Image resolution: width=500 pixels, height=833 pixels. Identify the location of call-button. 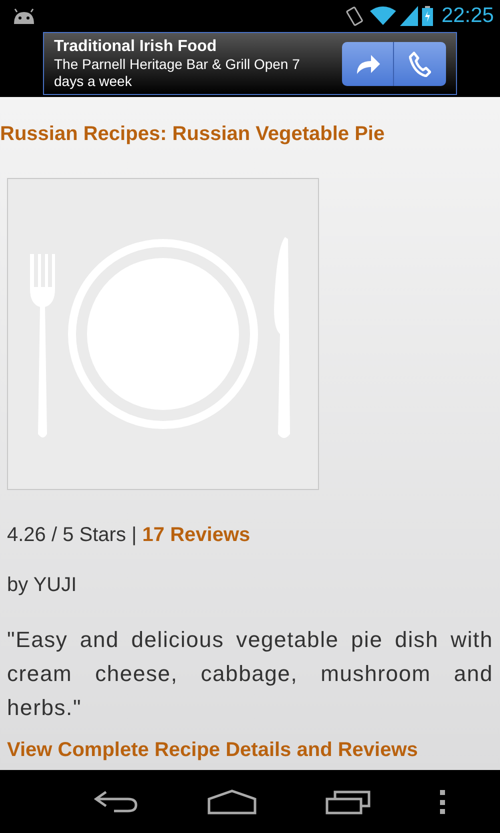
(420, 64).